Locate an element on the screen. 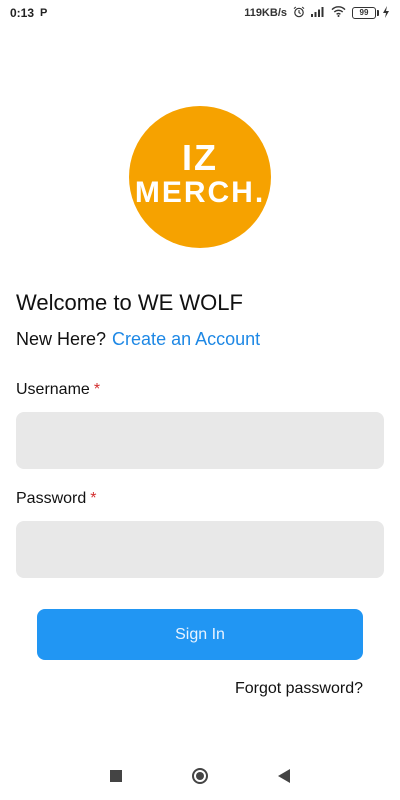  sign-in-button: Sign In is located at coordinates (200, 634).